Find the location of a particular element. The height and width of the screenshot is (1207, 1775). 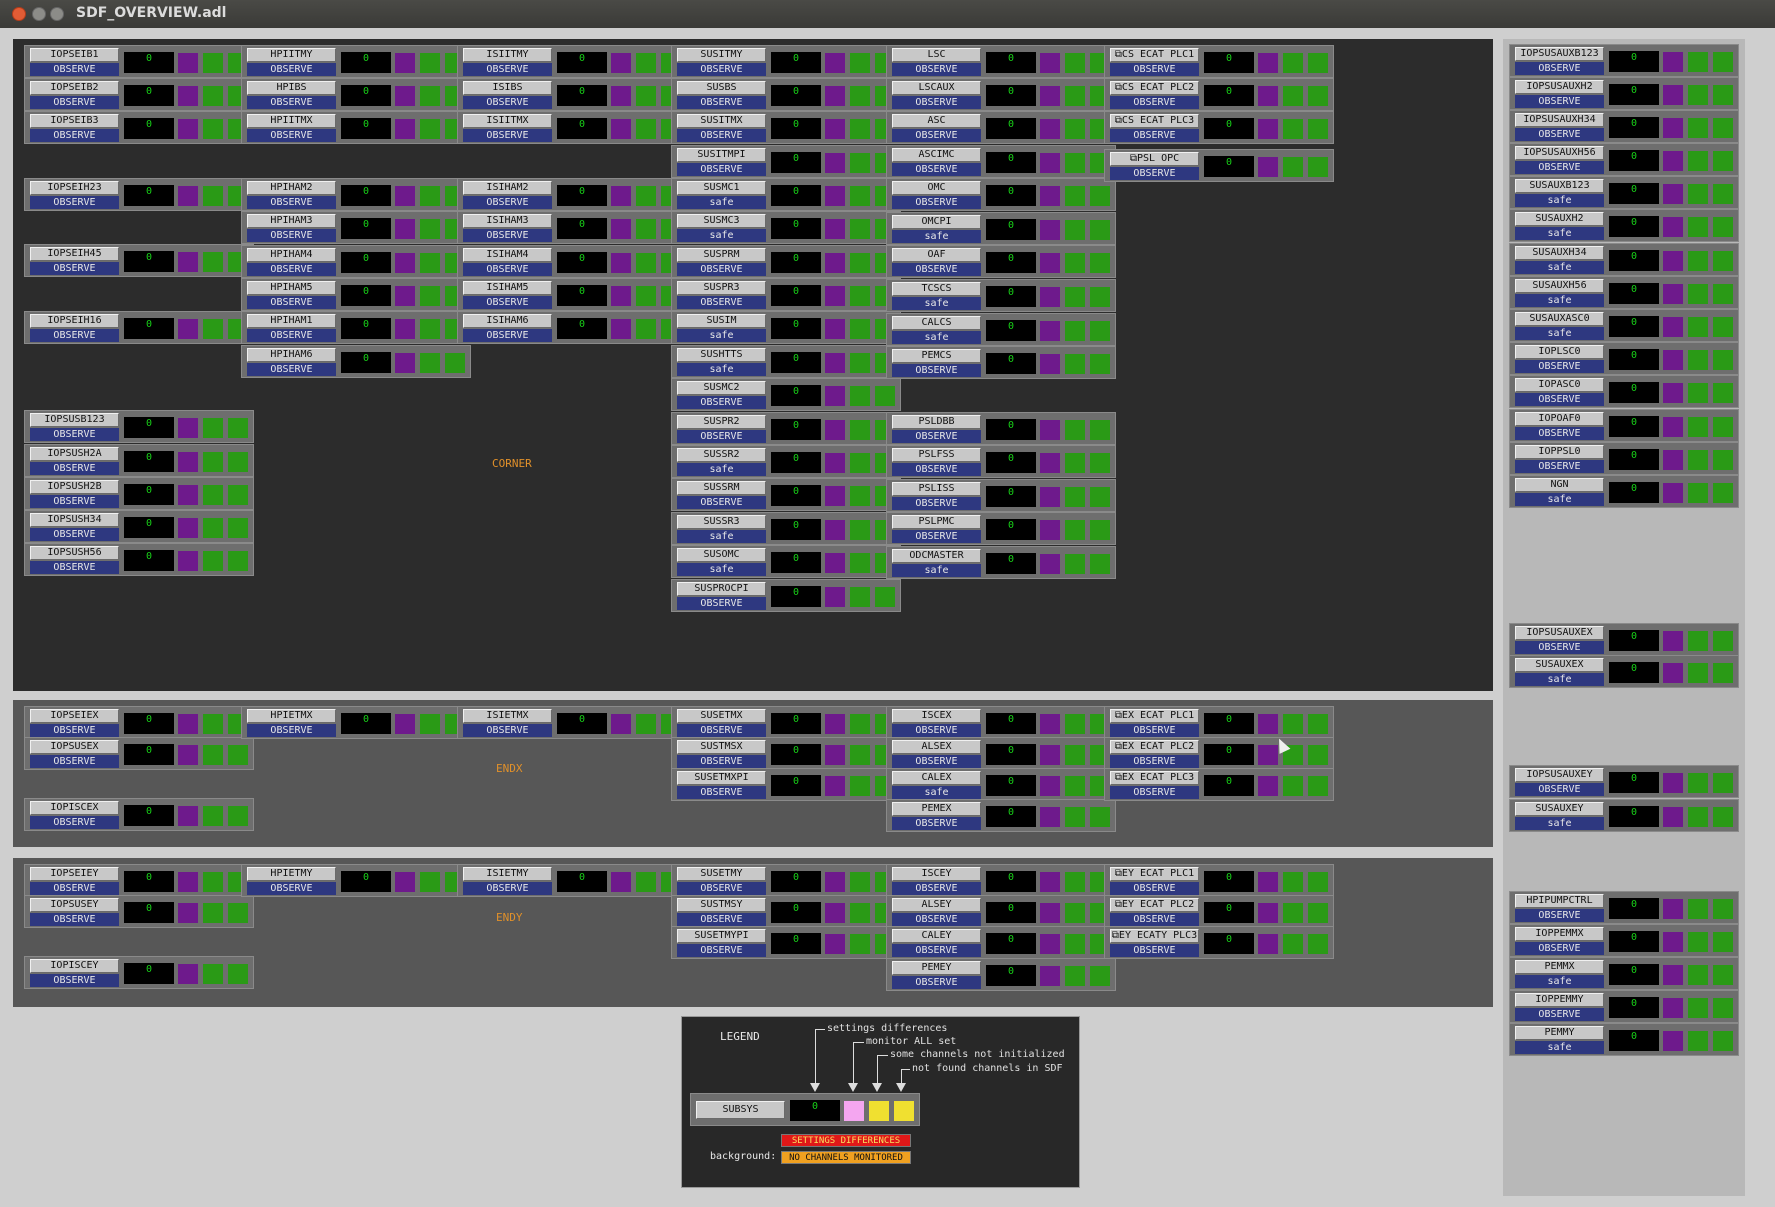

subsystem-name-button: SUSITMX is located at coordinates (721, 121).